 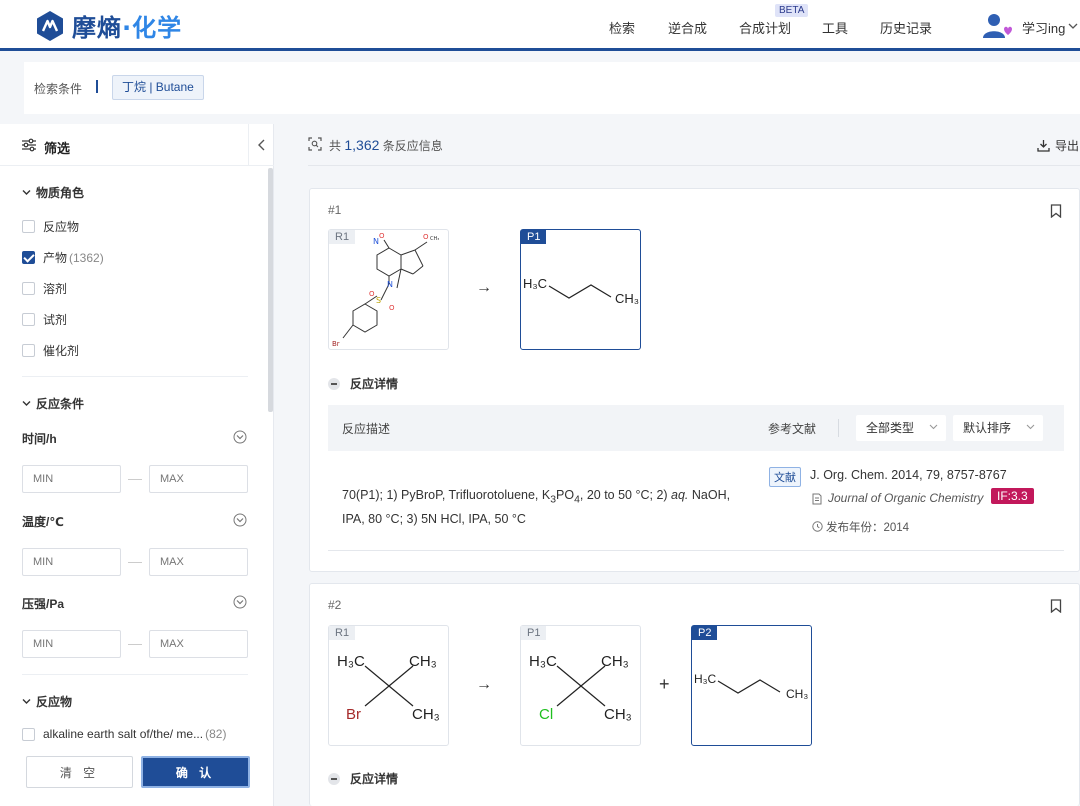 I want to click on section-reaction-conditions: 反应条件, so click(x=53, y=403).